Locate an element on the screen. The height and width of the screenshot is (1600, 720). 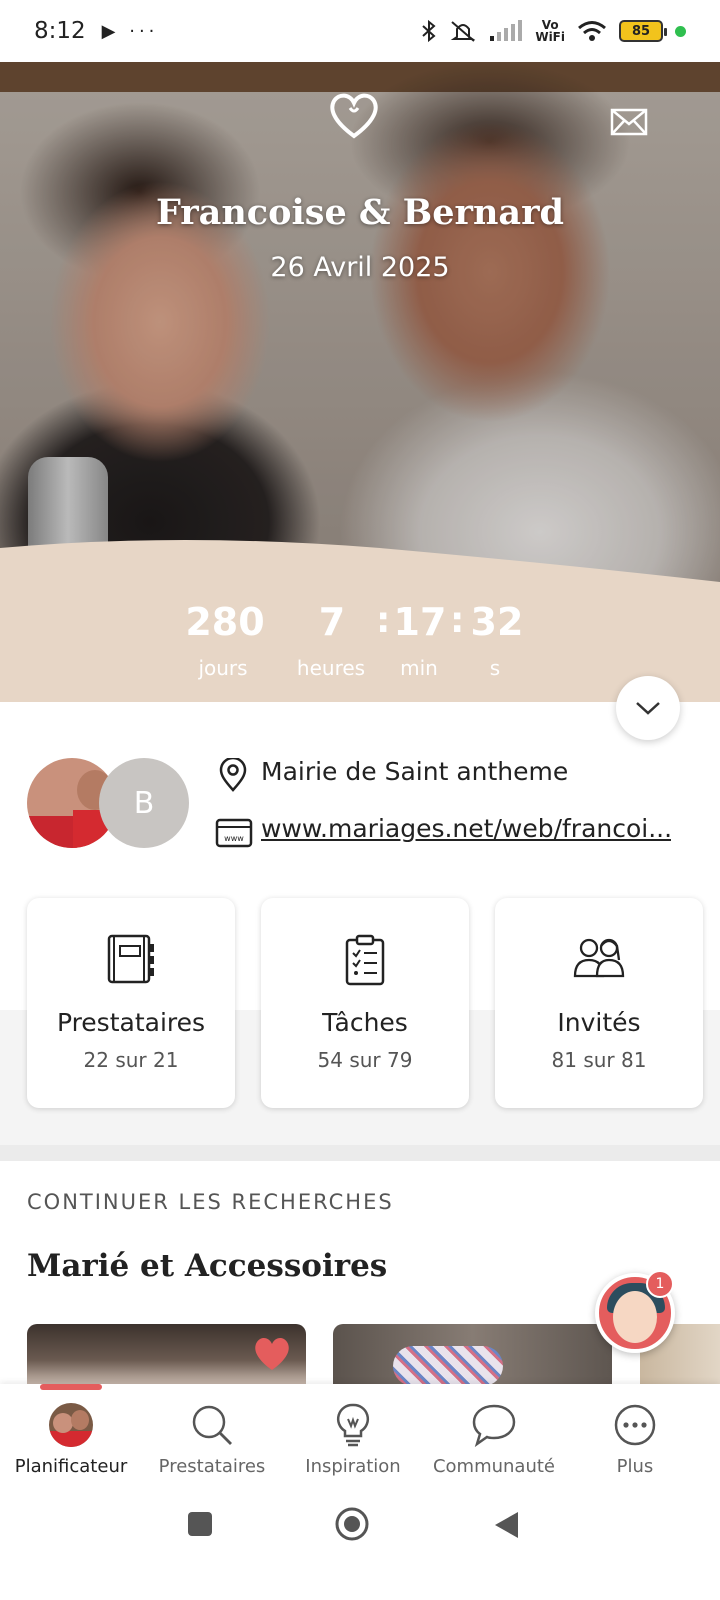
bluetooth-icon is located at coordinates (429, 31).